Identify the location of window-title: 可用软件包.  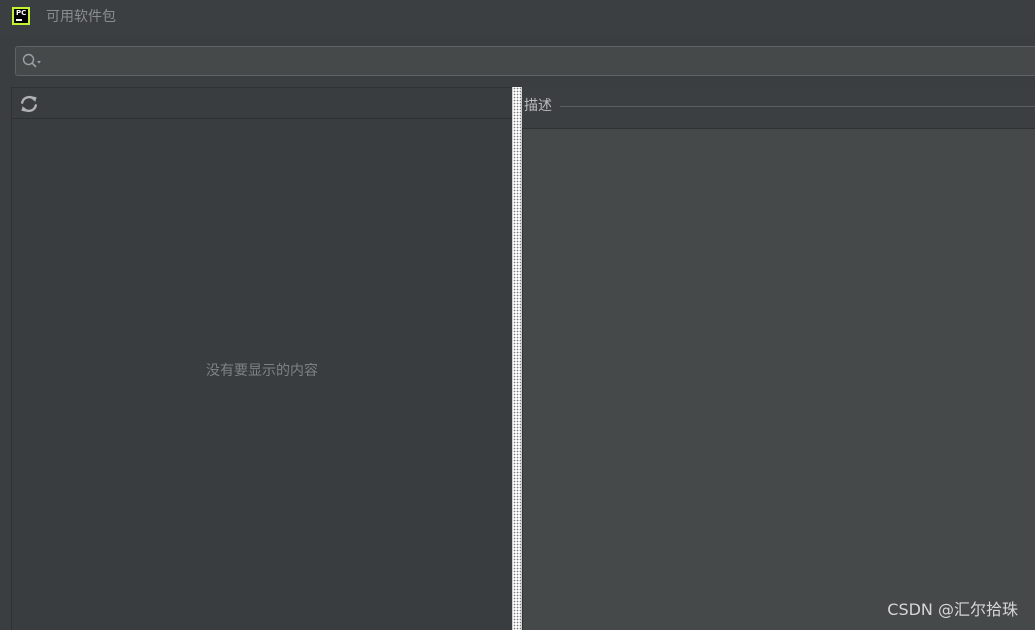
(81, 17).